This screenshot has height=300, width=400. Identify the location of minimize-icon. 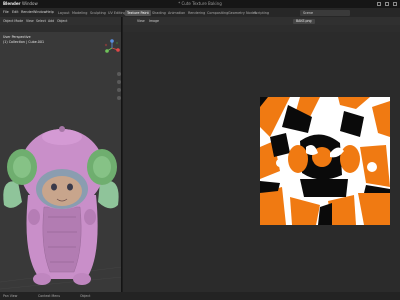
(379, 4).